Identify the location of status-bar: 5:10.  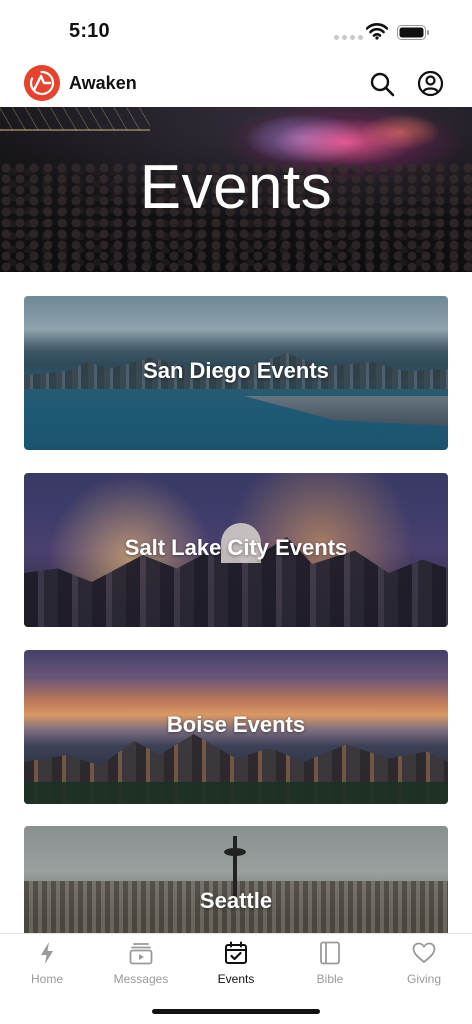
(236, 31).